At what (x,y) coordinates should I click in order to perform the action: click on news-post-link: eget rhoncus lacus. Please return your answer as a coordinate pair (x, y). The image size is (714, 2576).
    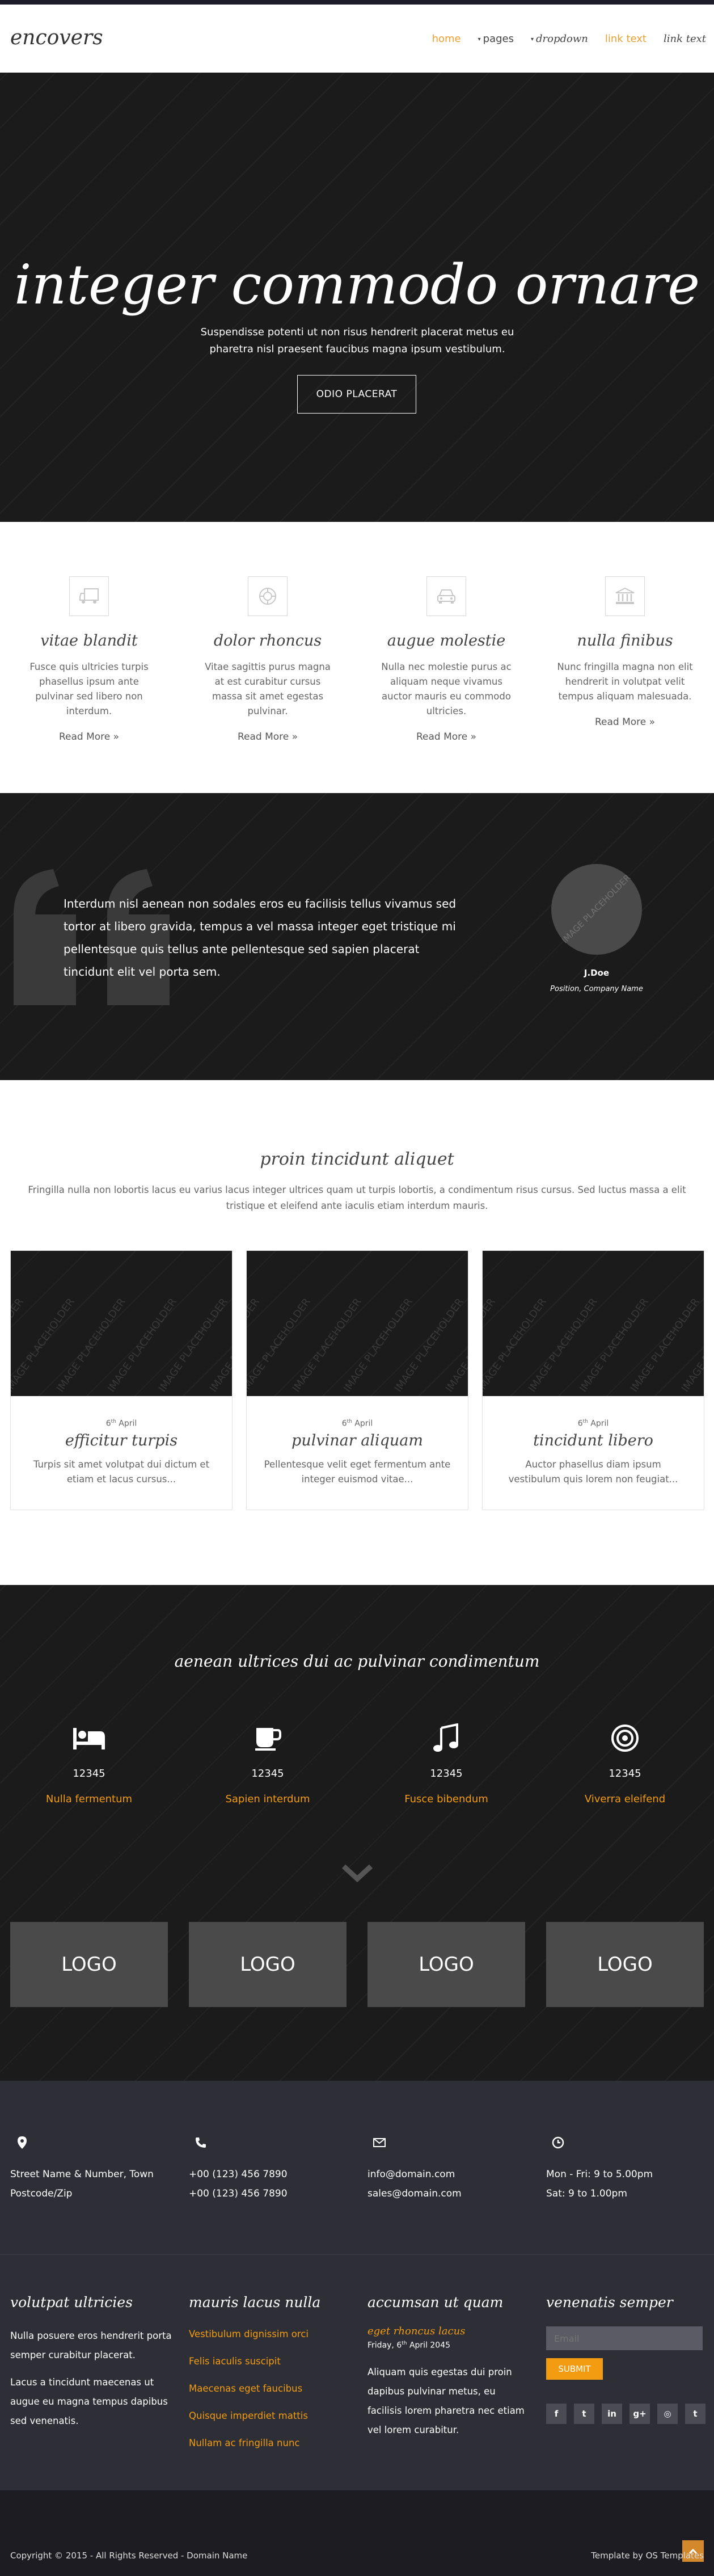
    Looking at the image, I should click on (449, 2331).